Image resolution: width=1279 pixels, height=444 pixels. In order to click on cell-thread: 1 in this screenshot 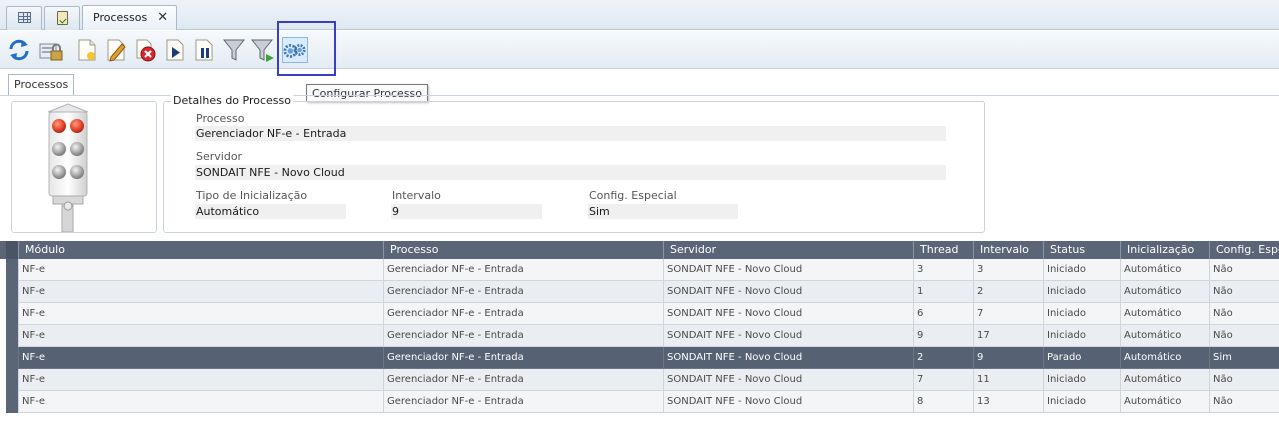, I will do `click(943, 292)`.